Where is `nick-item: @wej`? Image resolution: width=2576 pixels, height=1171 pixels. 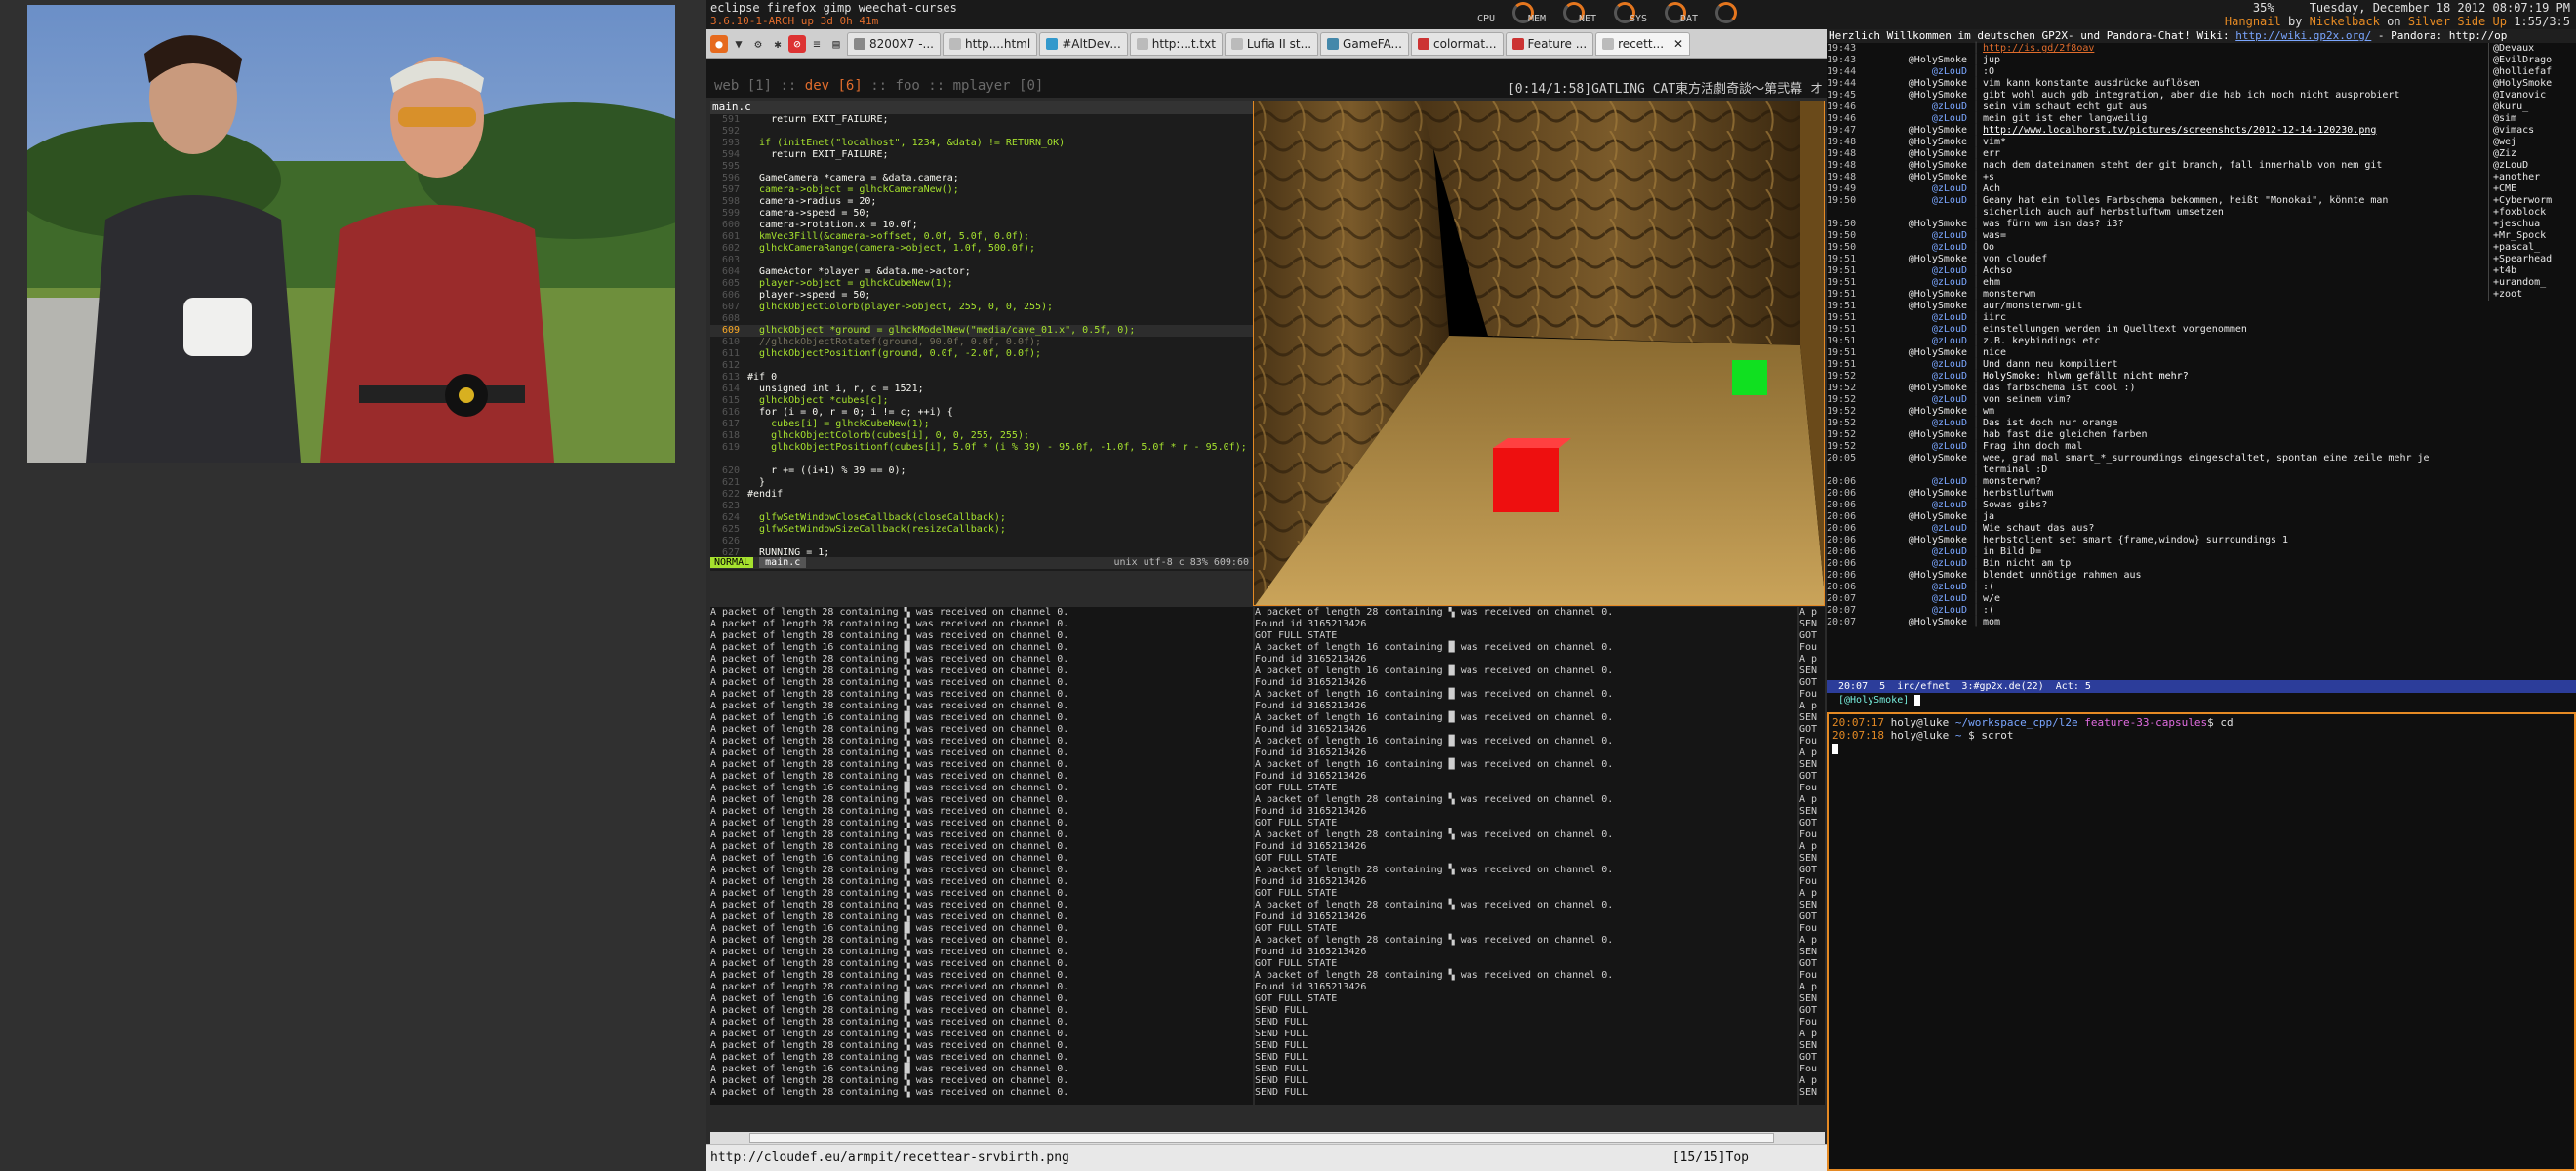
nick-item: @wej is located at coordinates (2534, 142).